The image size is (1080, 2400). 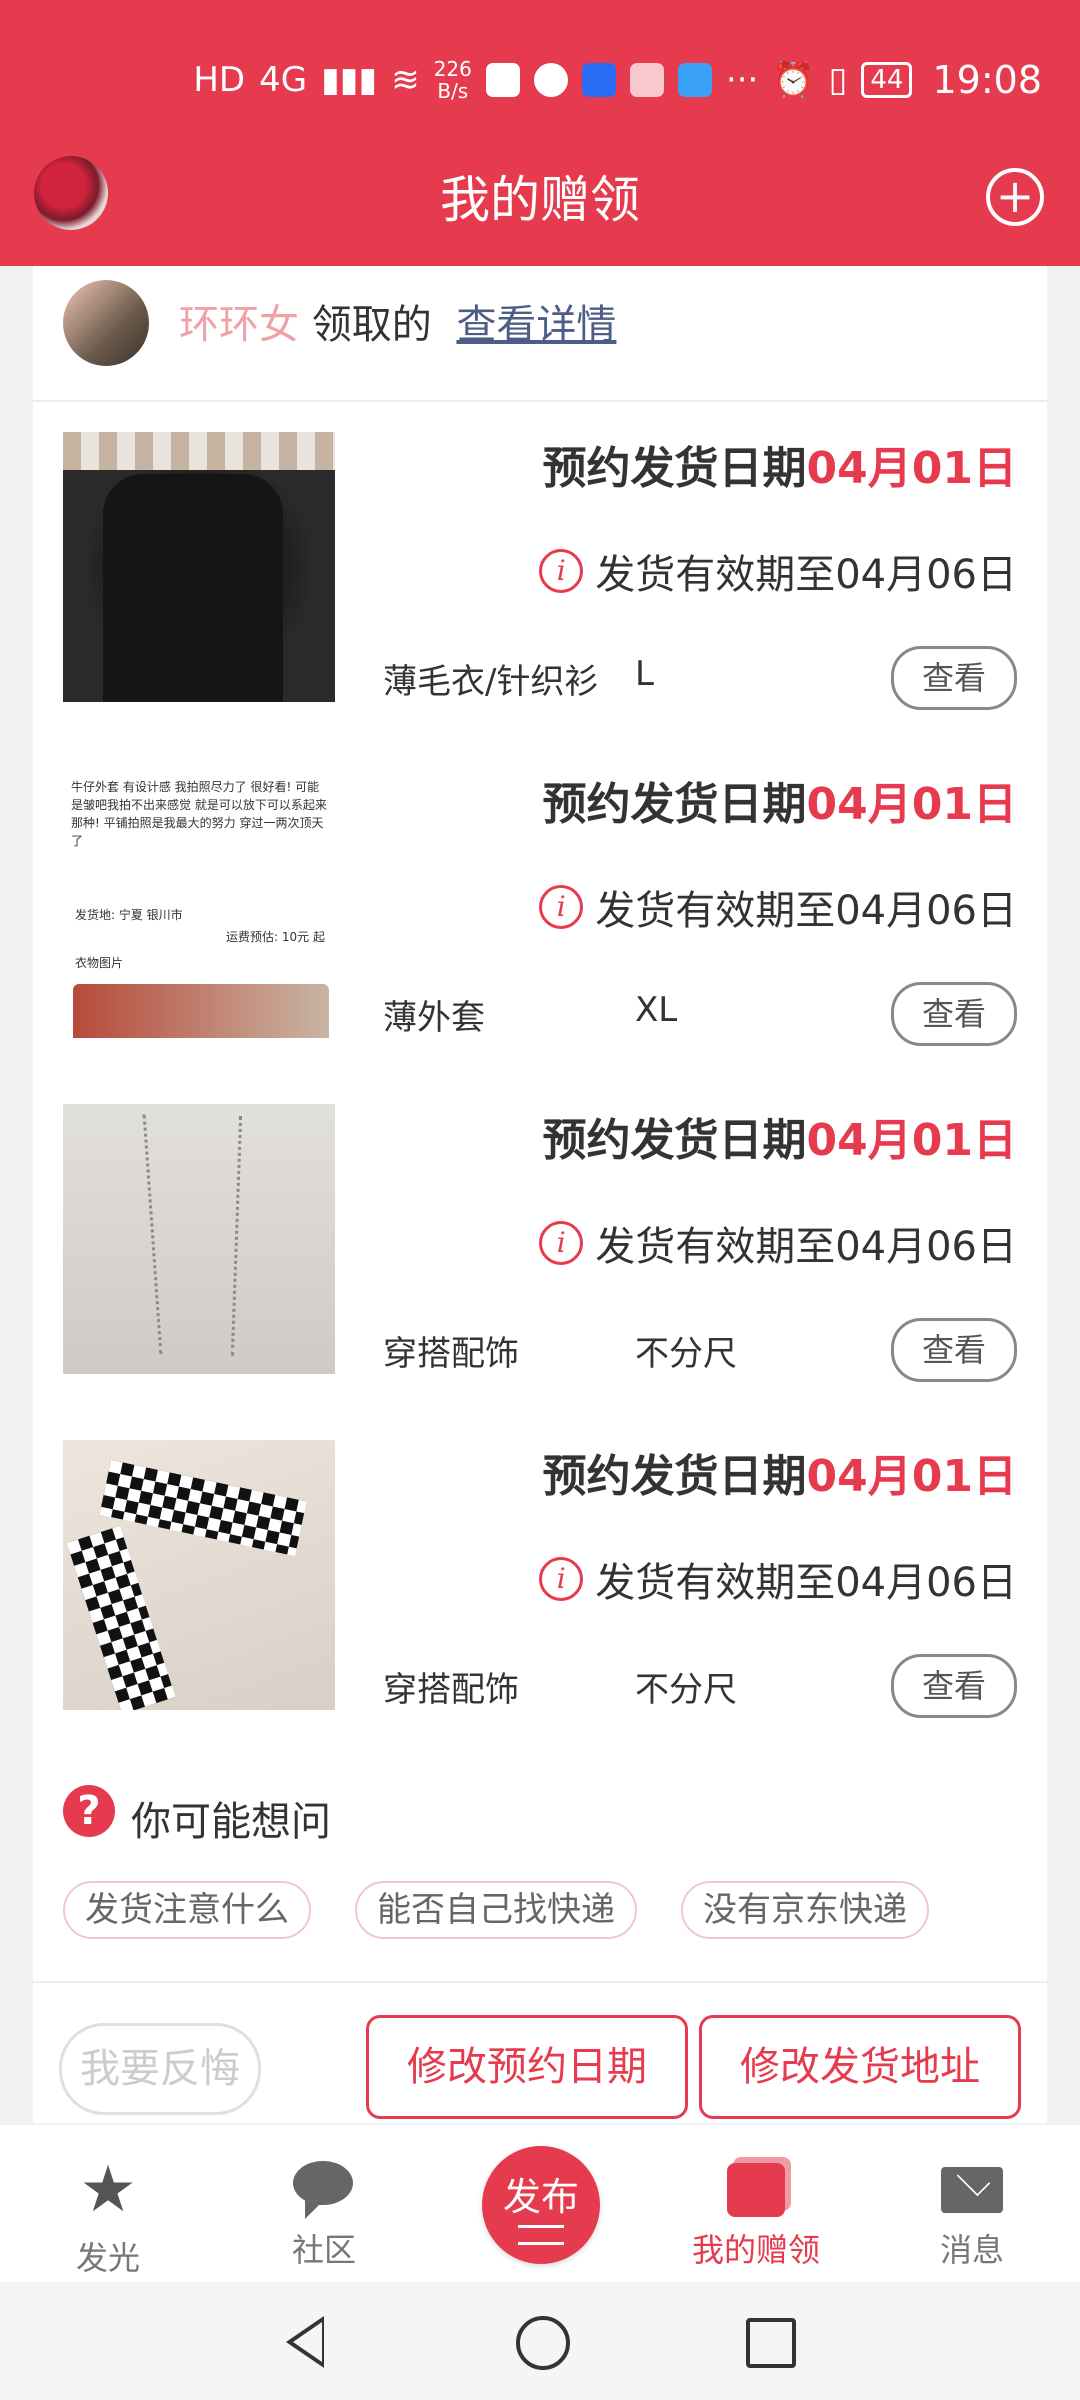 I want to click on tab-label: 消息, so click(x=971, y=2250).